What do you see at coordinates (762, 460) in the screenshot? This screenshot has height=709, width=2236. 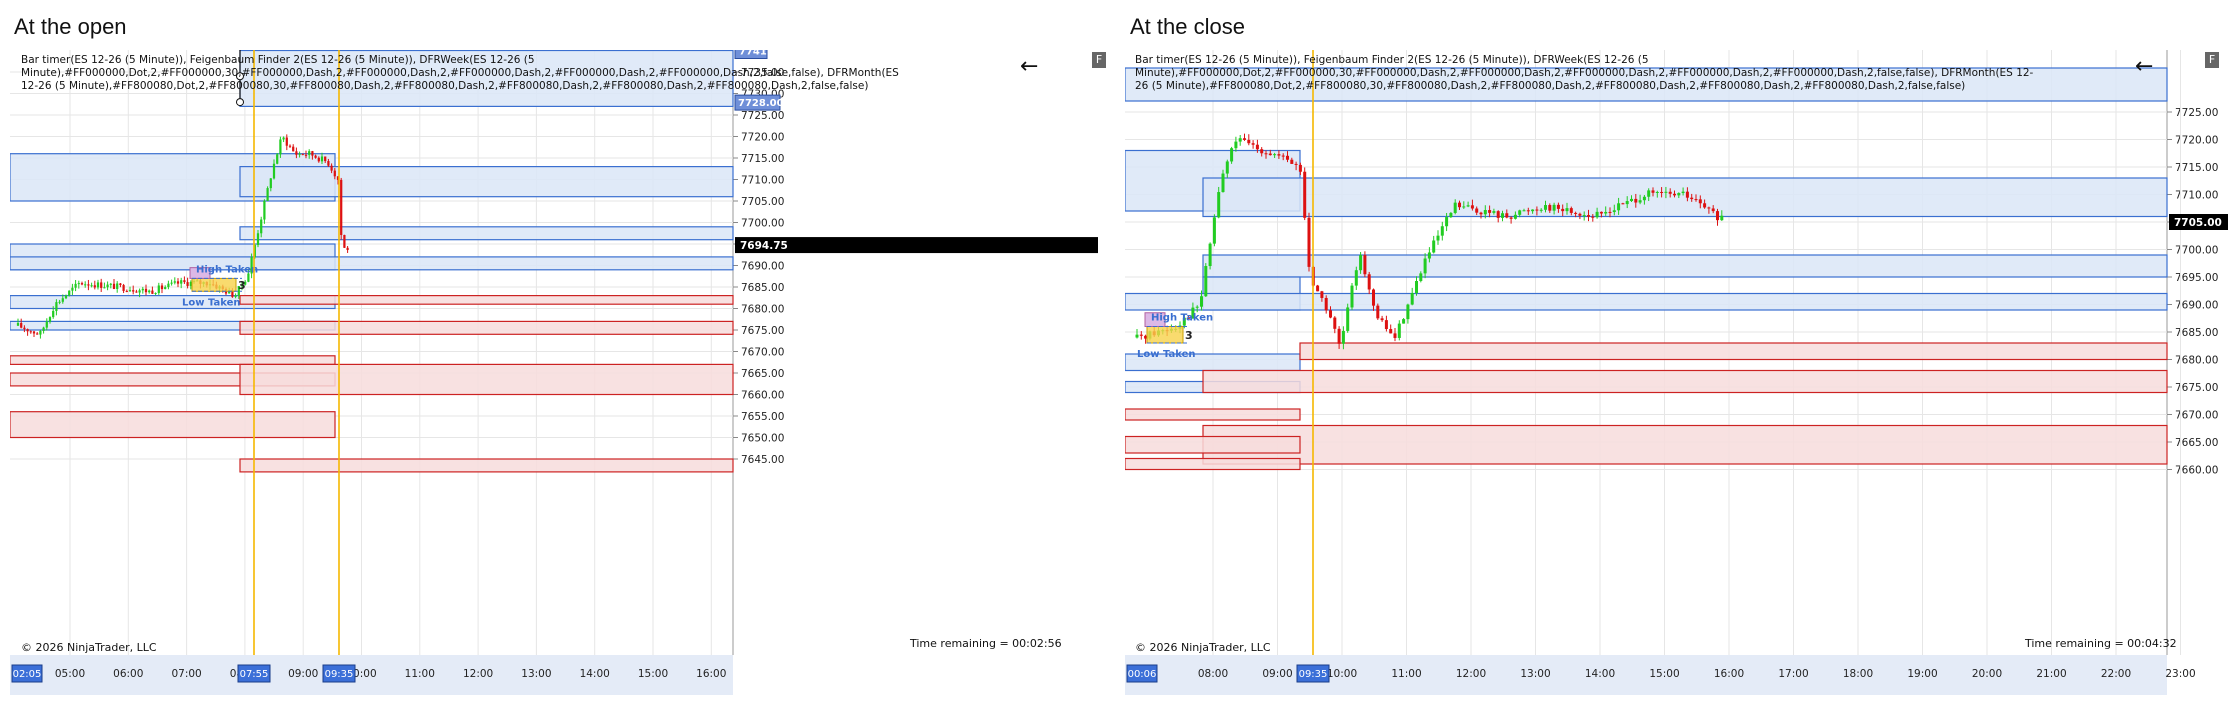 I see `price-tick-label: 7645.00` at bounding box center [762, 460].